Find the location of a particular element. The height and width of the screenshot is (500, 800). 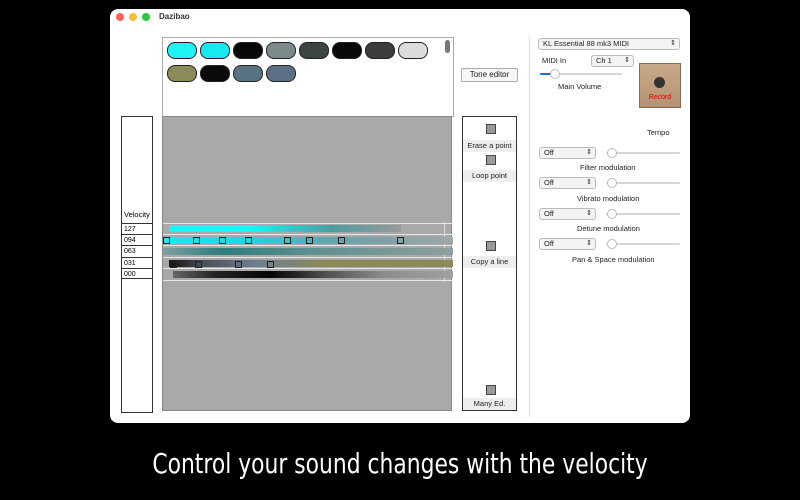

tone-editor-button: Tone editor is located at coordinates (489, 75).